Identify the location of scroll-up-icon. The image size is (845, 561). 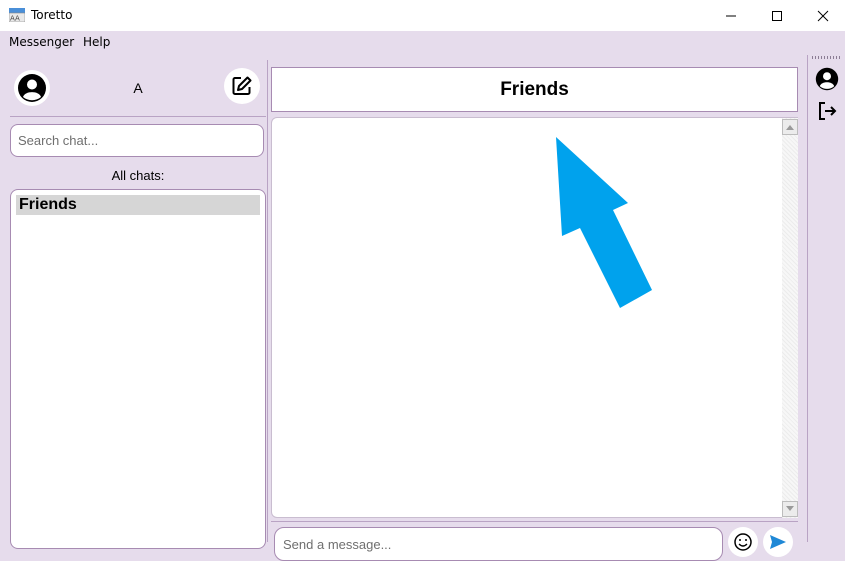
(790, 127).